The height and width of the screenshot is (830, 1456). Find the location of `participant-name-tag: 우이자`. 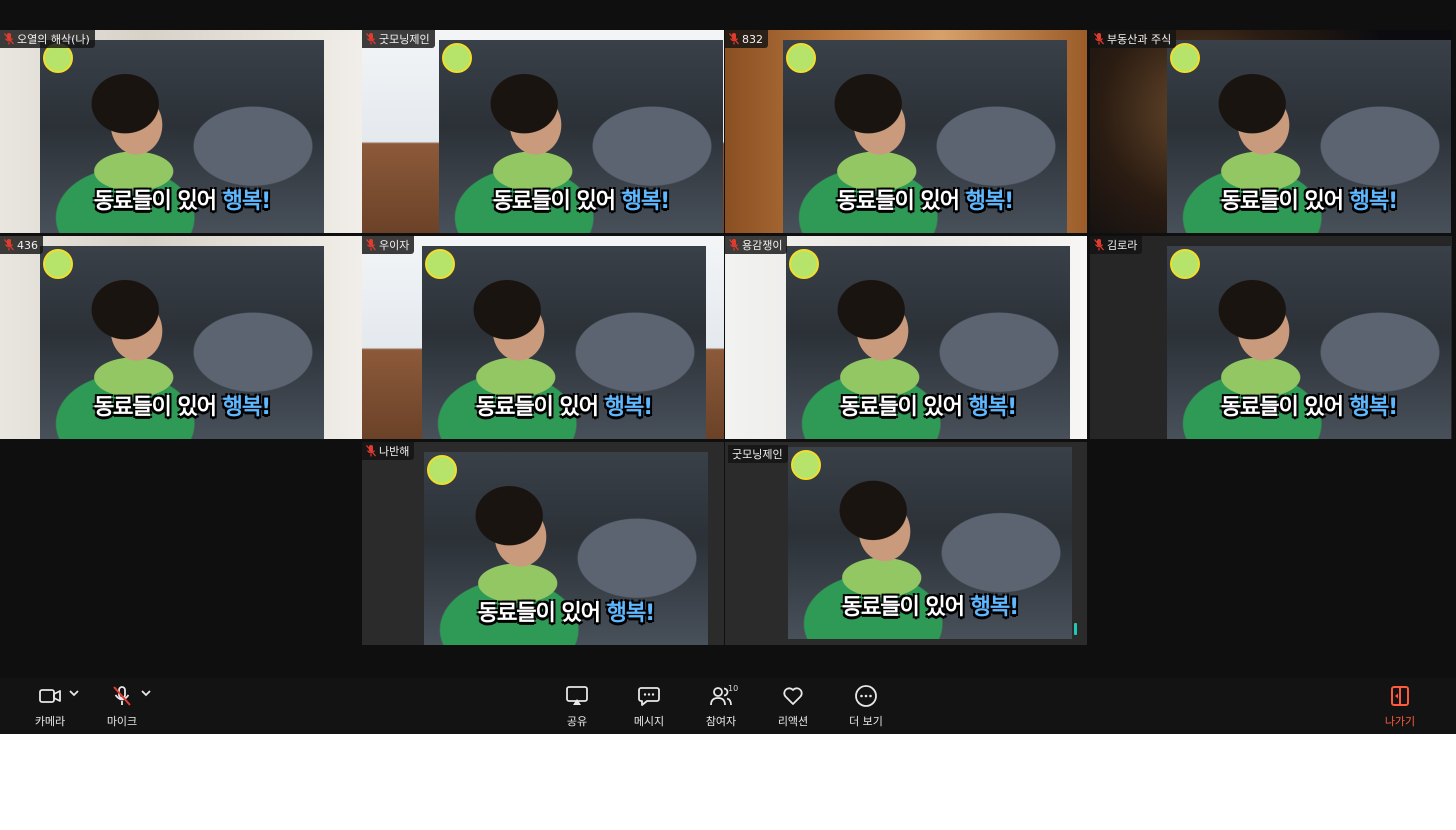

participant-name-tag: 우이자 is located at coordinates (388, 245).